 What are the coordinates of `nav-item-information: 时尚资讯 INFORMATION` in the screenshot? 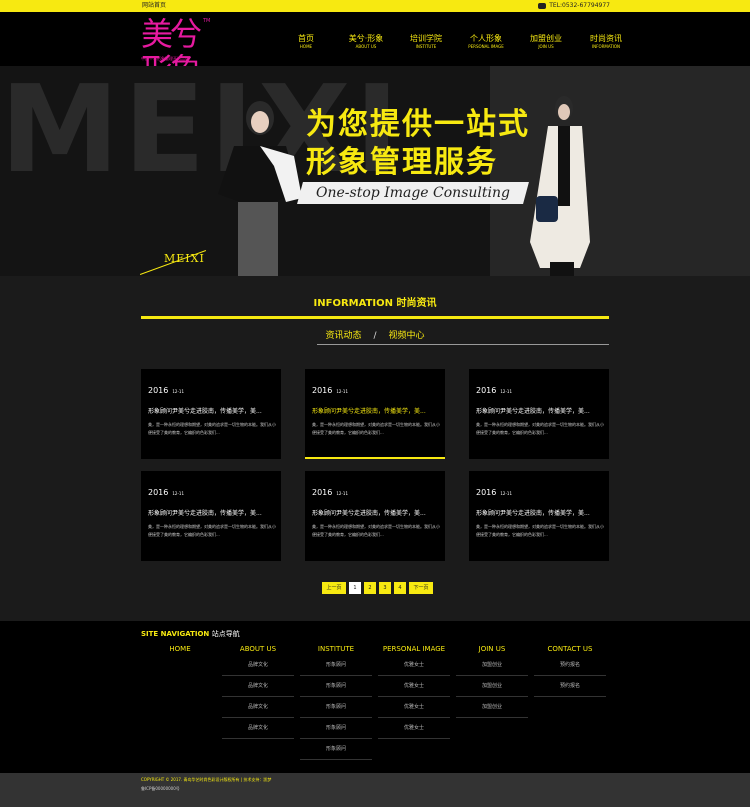 It's located at (606, 42).